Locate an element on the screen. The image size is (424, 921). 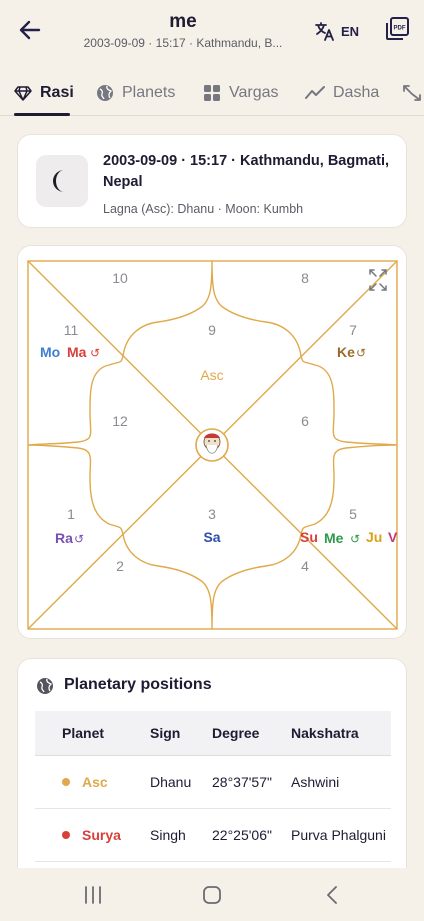
sign-cell: Dhanu is located at coordinates (171, 782).